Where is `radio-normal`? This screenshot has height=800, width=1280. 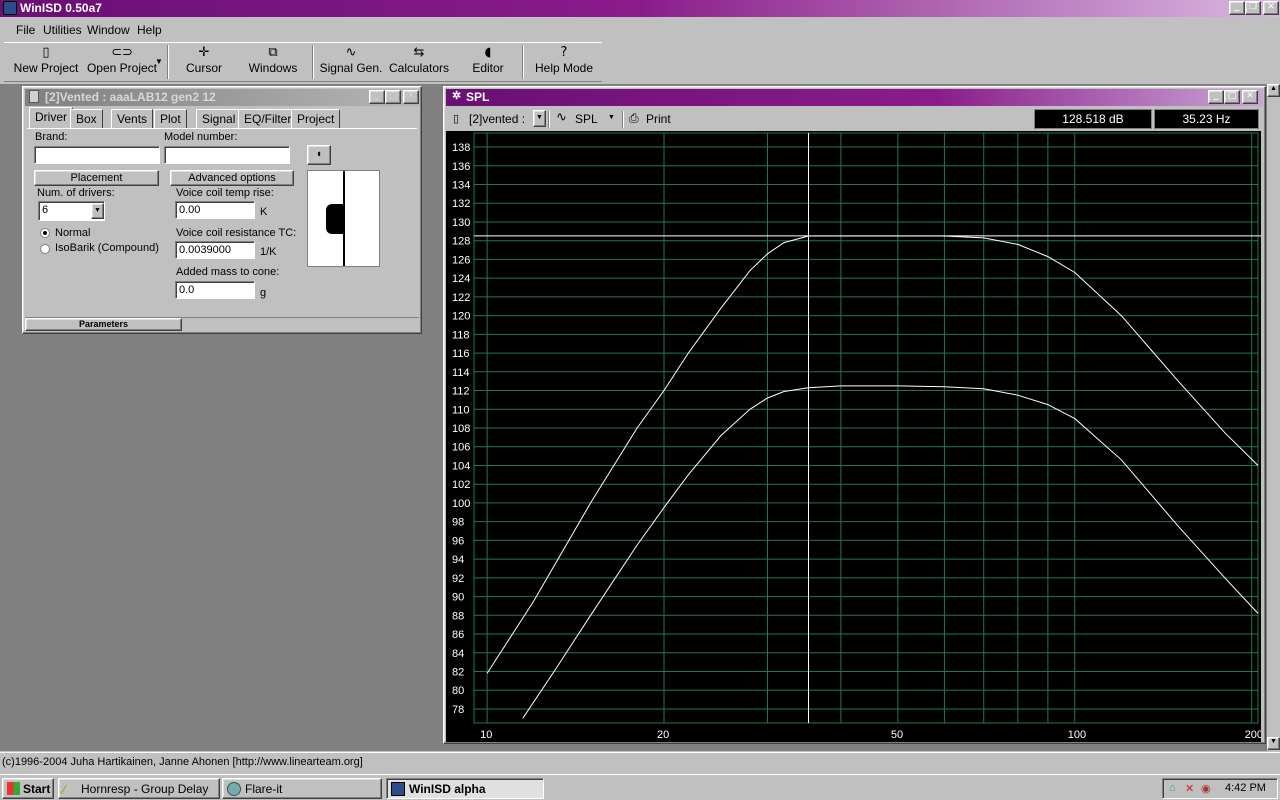 radio-normal is located at coordinates (45, 233).